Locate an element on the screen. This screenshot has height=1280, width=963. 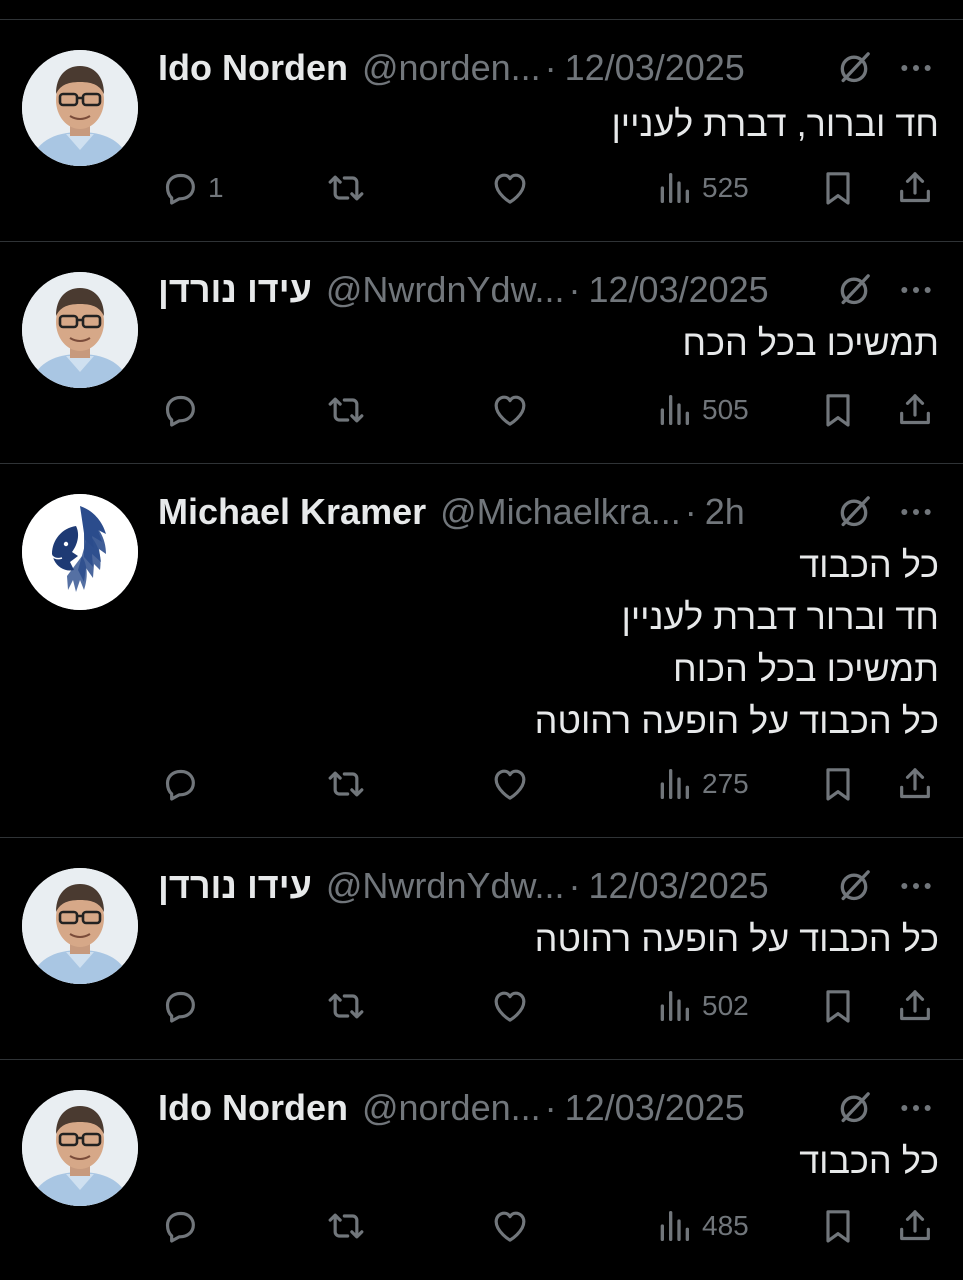
views-button: 525 is located at coordinates (701, 188).